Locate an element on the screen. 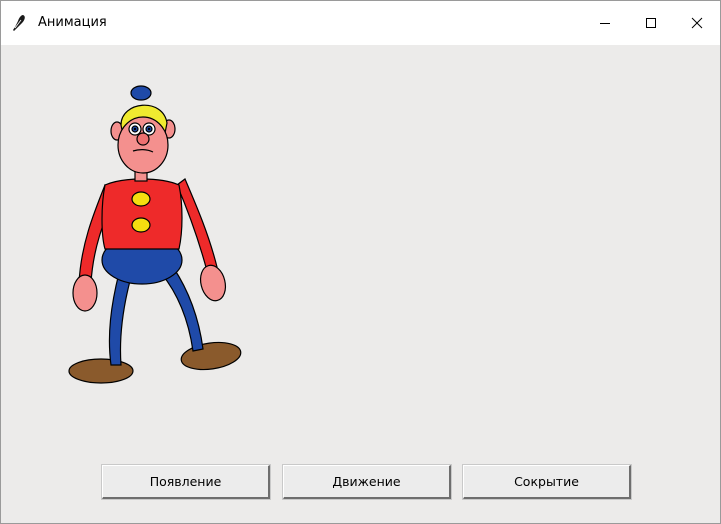  left-hand is located at coordinates (85, 293).